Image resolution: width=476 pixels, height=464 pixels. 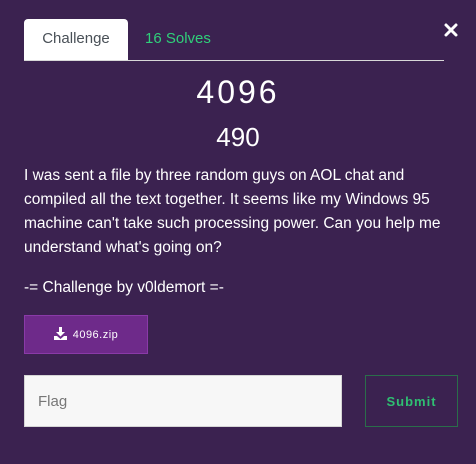 I want to click on download-icon, so click(x=60, y=334).